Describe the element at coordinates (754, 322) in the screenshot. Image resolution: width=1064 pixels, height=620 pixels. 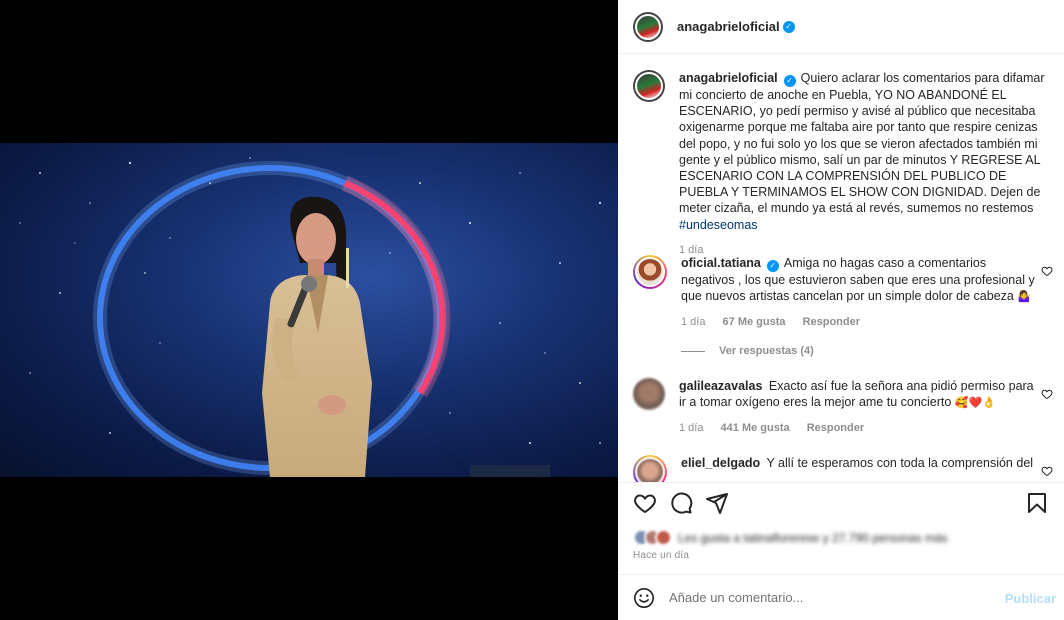
I see `comment-likes: 67 Me gusta` at that location.